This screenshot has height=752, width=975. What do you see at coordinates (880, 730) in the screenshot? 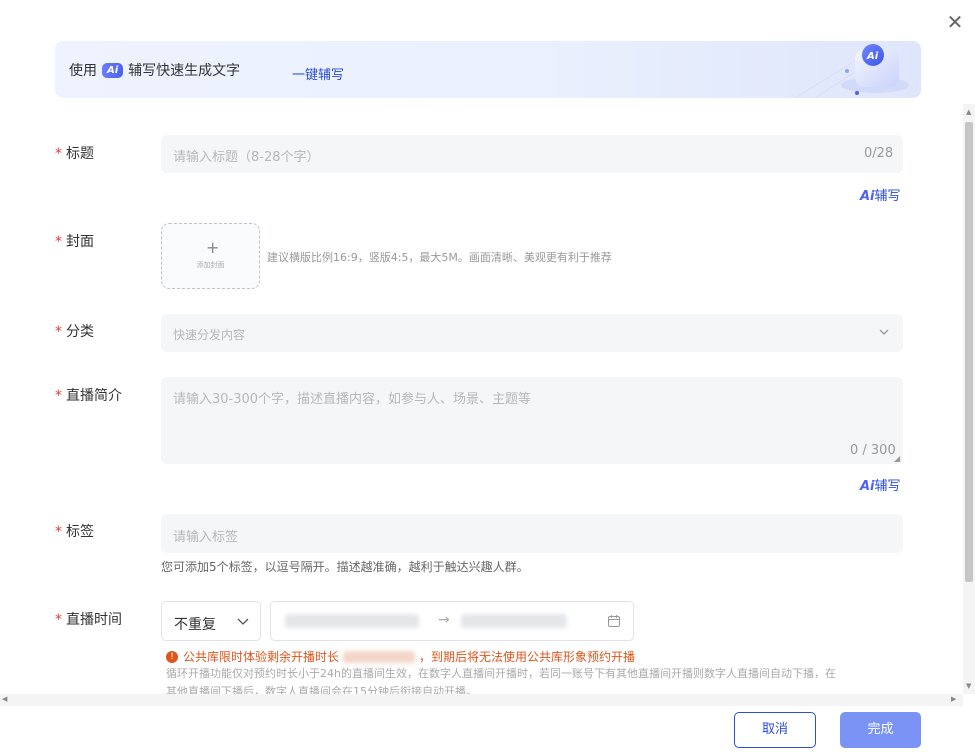
I see `done-button: 完成` at bounding box center [880, 730].